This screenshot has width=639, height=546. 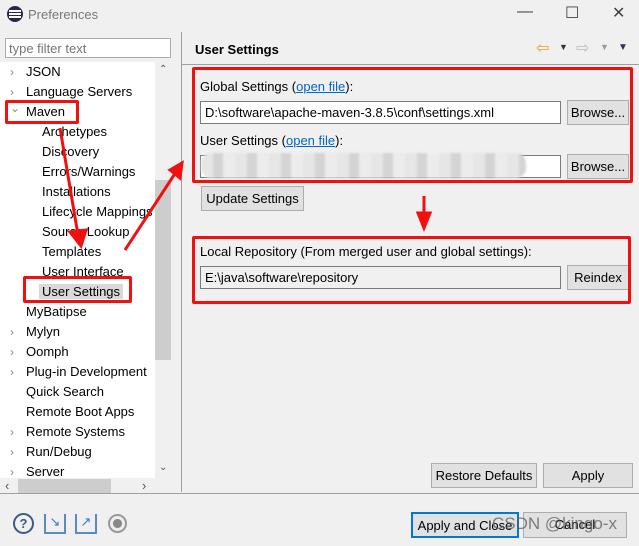 What do you see at coordinates (245, 189) in the screenshot?
I see `annotation-arrows` at bounding box center [245, 189].